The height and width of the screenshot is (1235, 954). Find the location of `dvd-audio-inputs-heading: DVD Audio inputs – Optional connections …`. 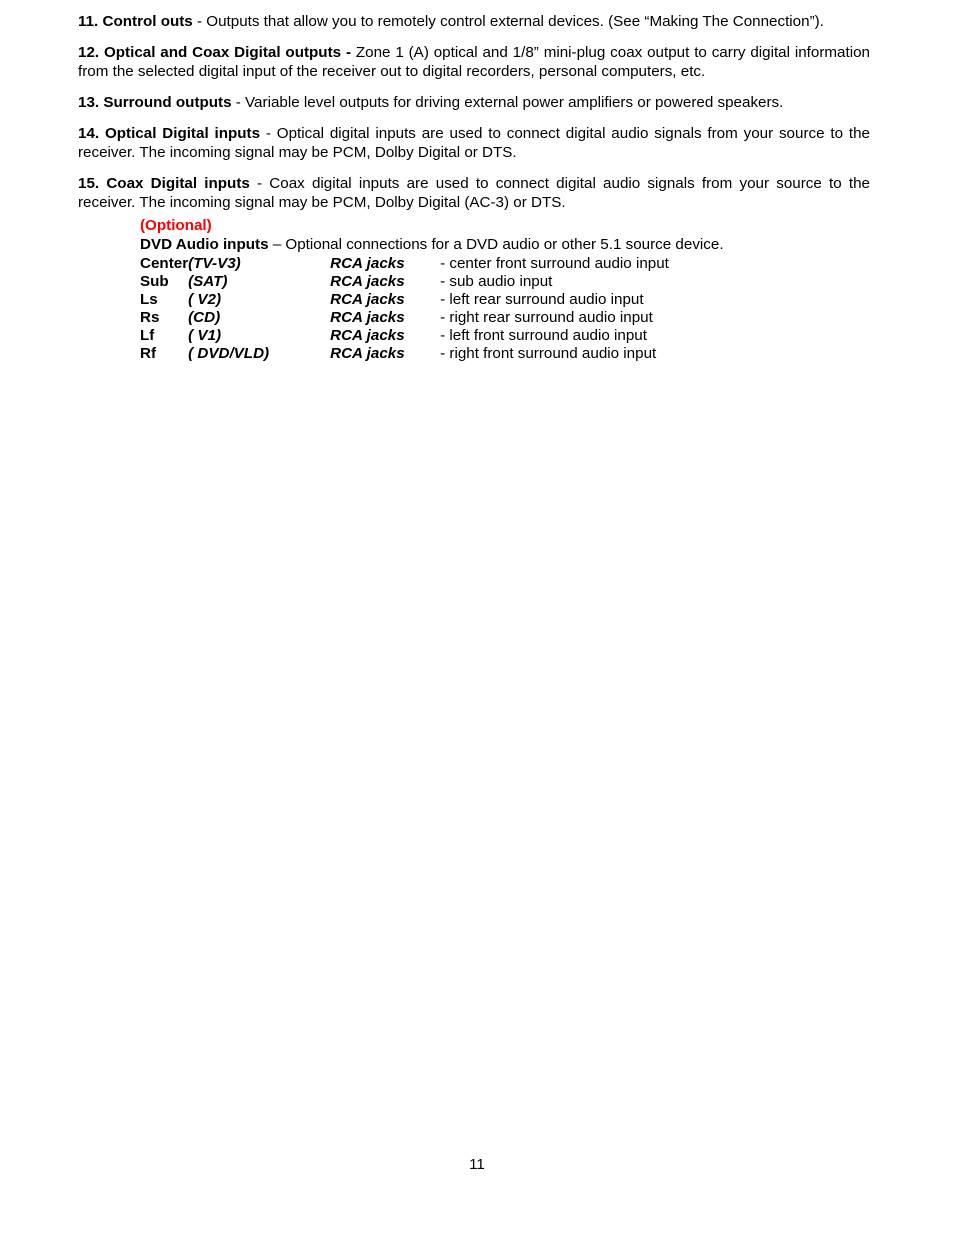

dvd-audio-inputs-heading: DVD Audio inputs – Optional connections … is located at coordinates (505, 244).